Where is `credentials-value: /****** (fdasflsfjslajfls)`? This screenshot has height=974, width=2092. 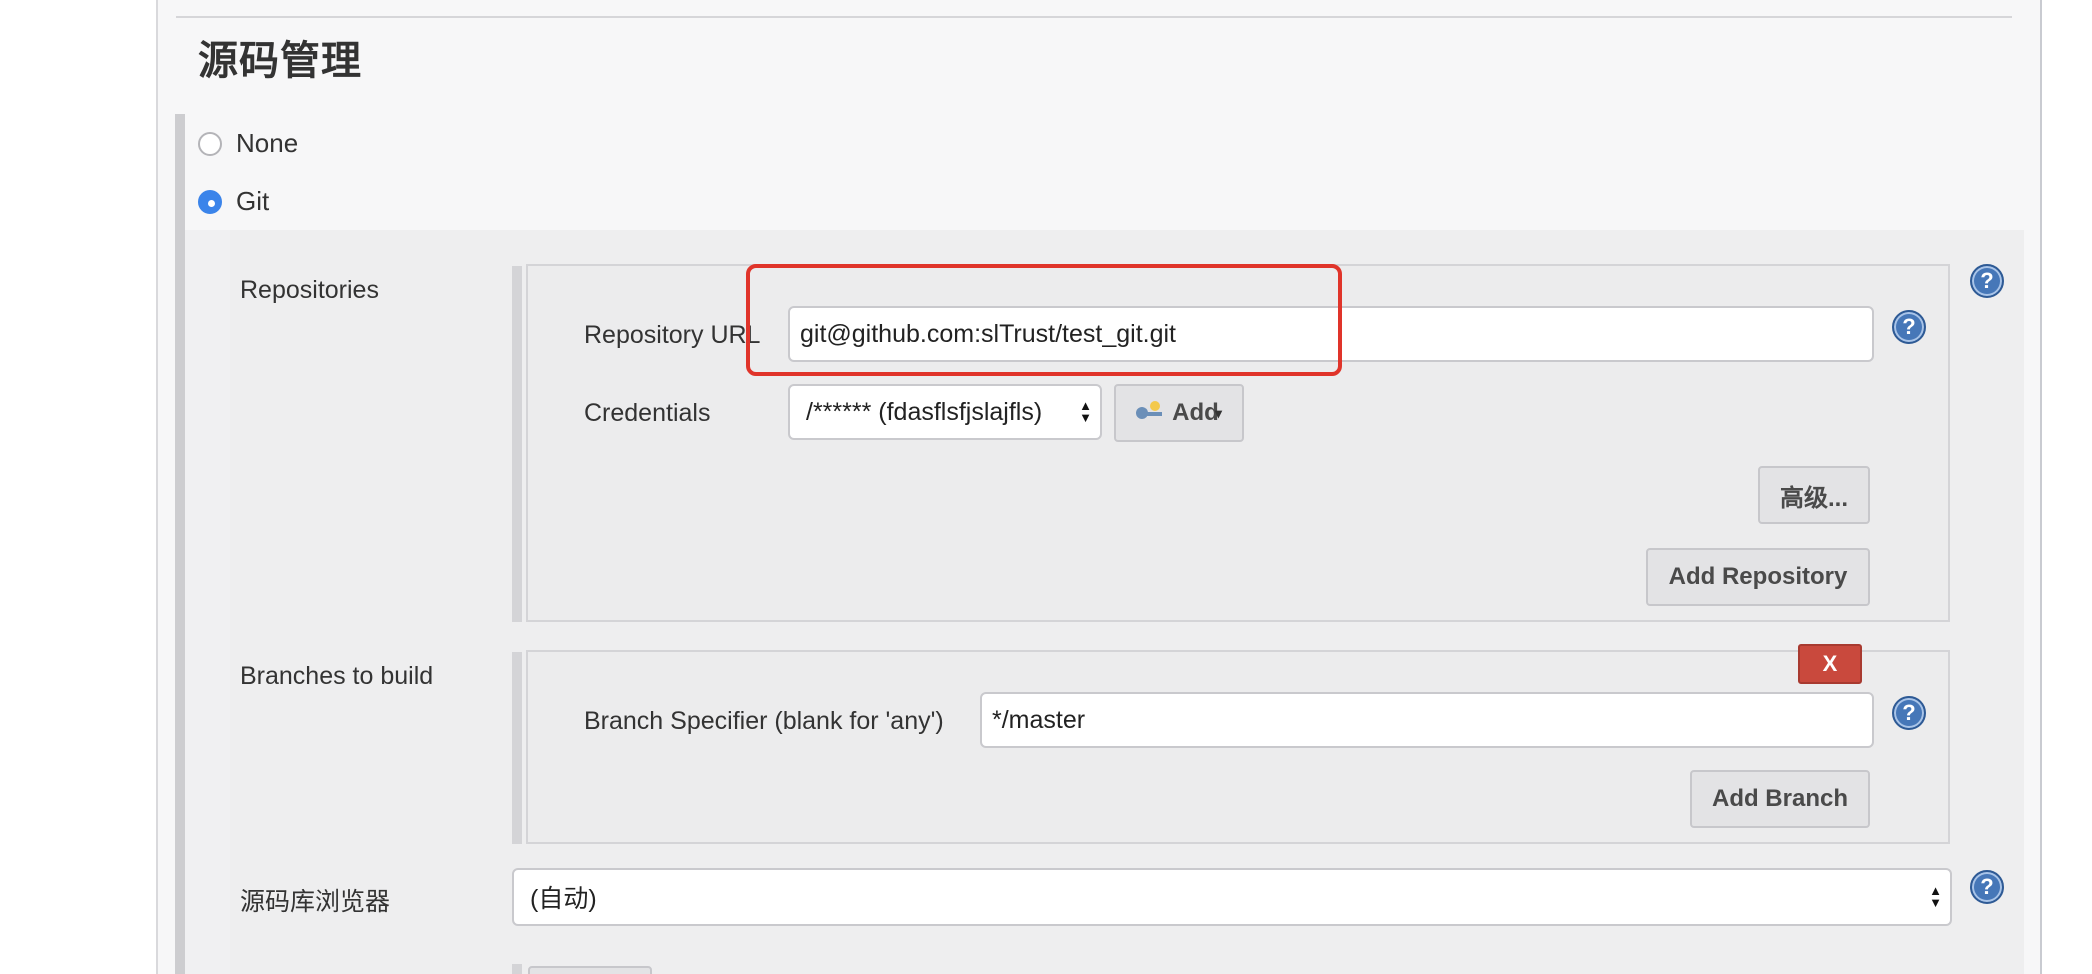
credentials-value: /****** (fdasflsfjslajfls) is located at coordinates (924, 411).